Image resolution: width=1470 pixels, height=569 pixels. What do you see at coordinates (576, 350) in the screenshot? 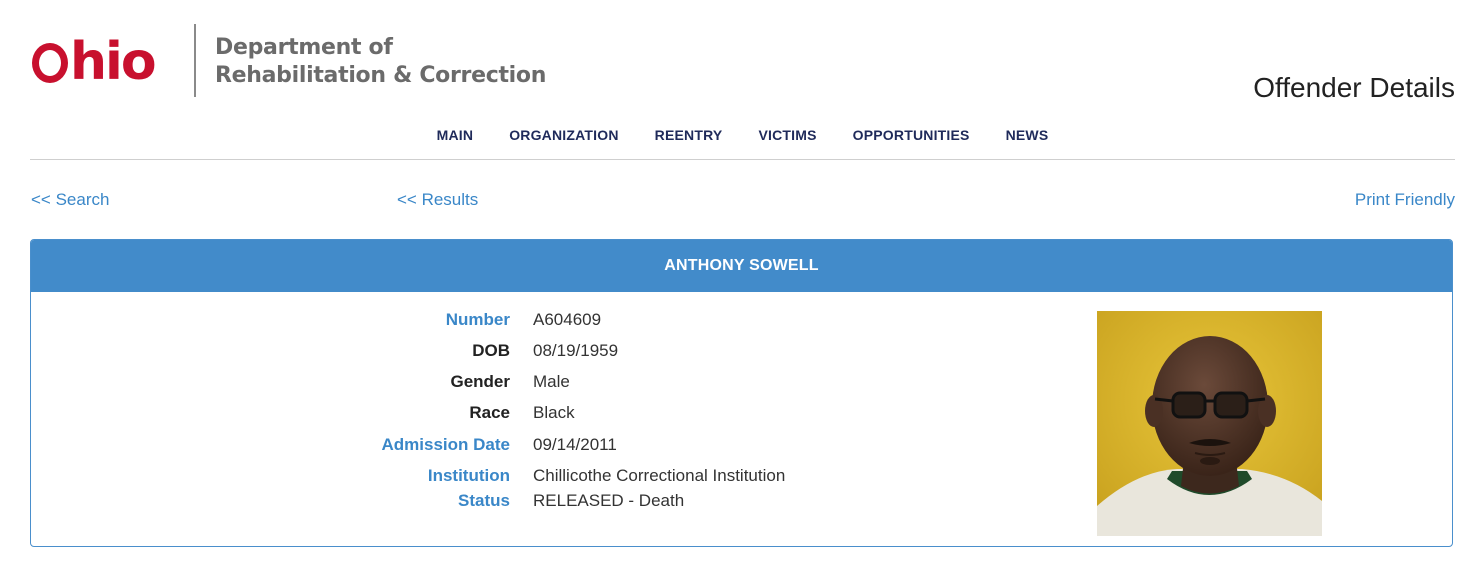
I see `detail-value: 08/19/1959` at bounding box center [576, 350].